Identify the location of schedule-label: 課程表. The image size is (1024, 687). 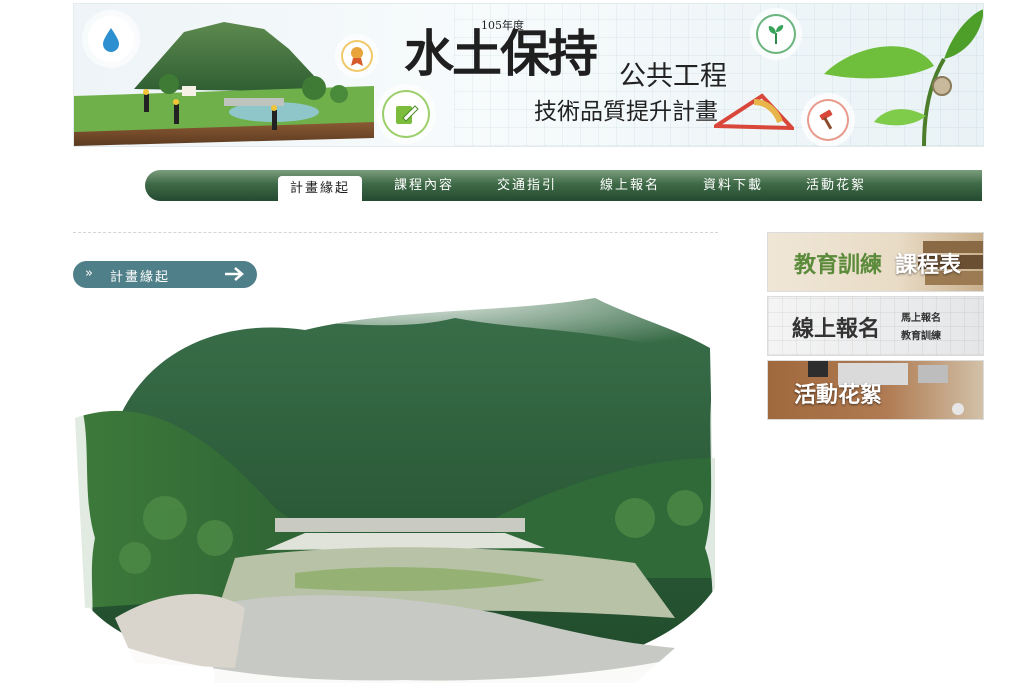
(928, 265).